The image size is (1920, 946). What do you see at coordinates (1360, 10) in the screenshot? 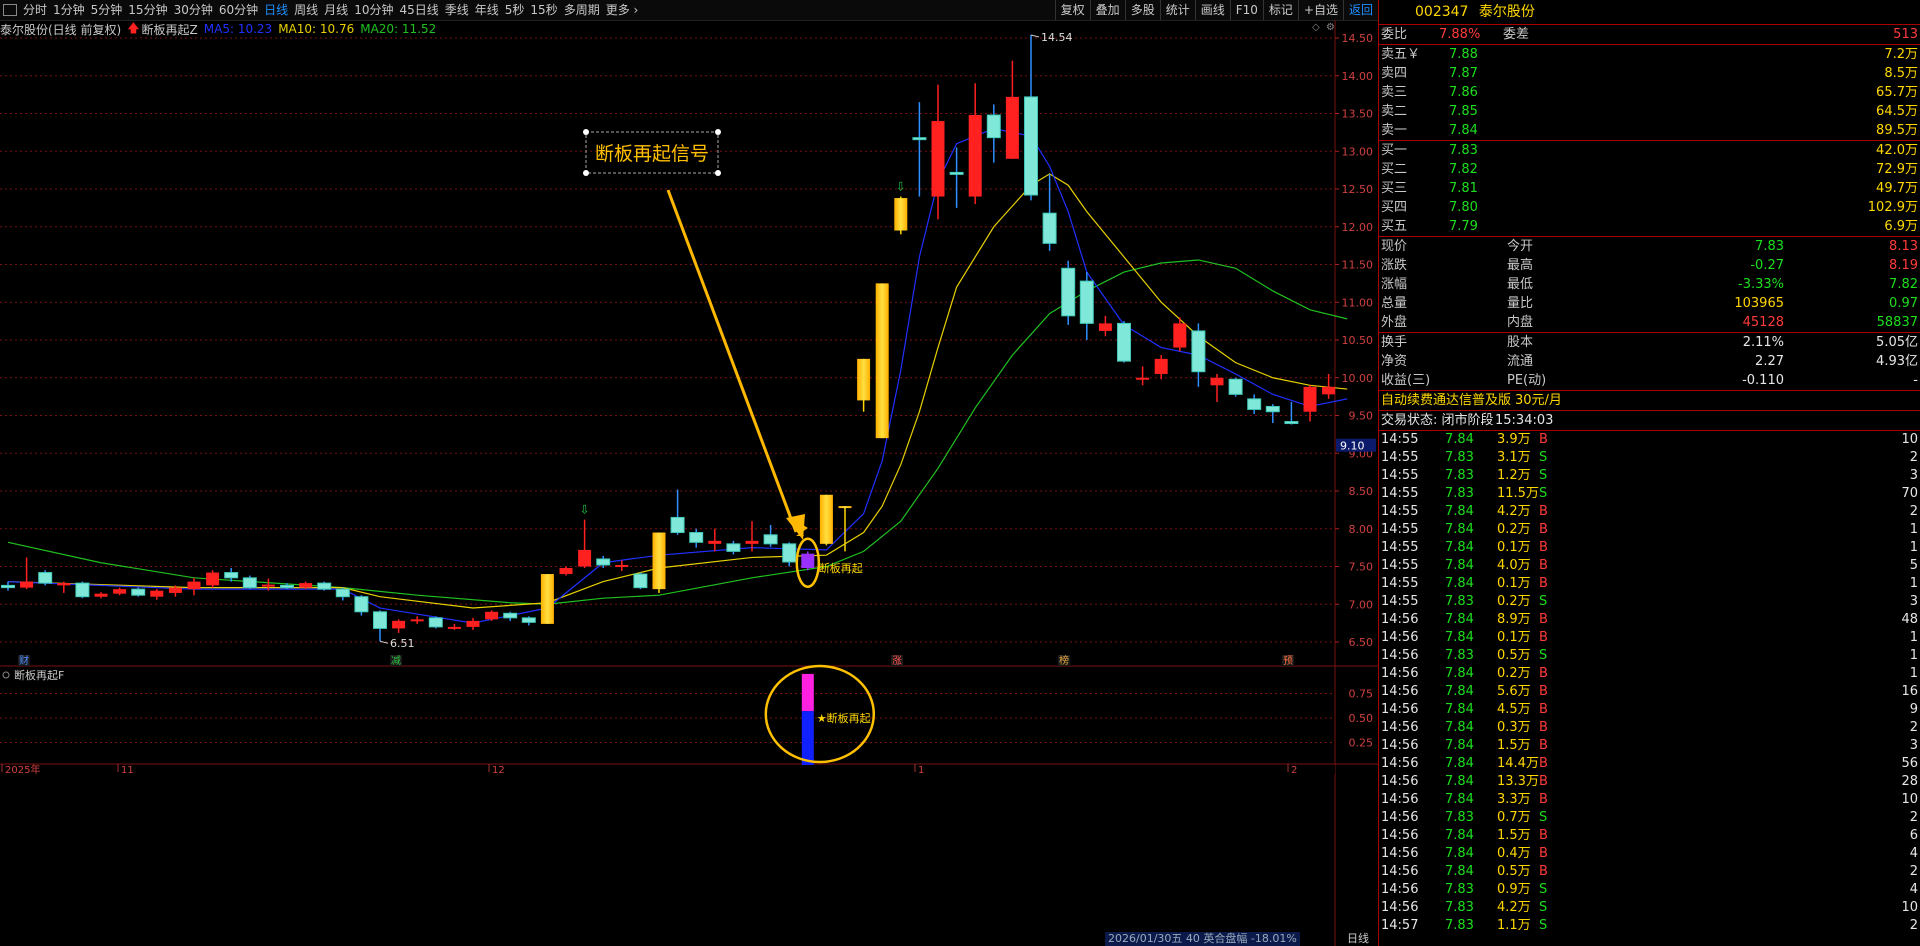
I see `tool-button-8: 返回` at bounding box center [1360, 10].